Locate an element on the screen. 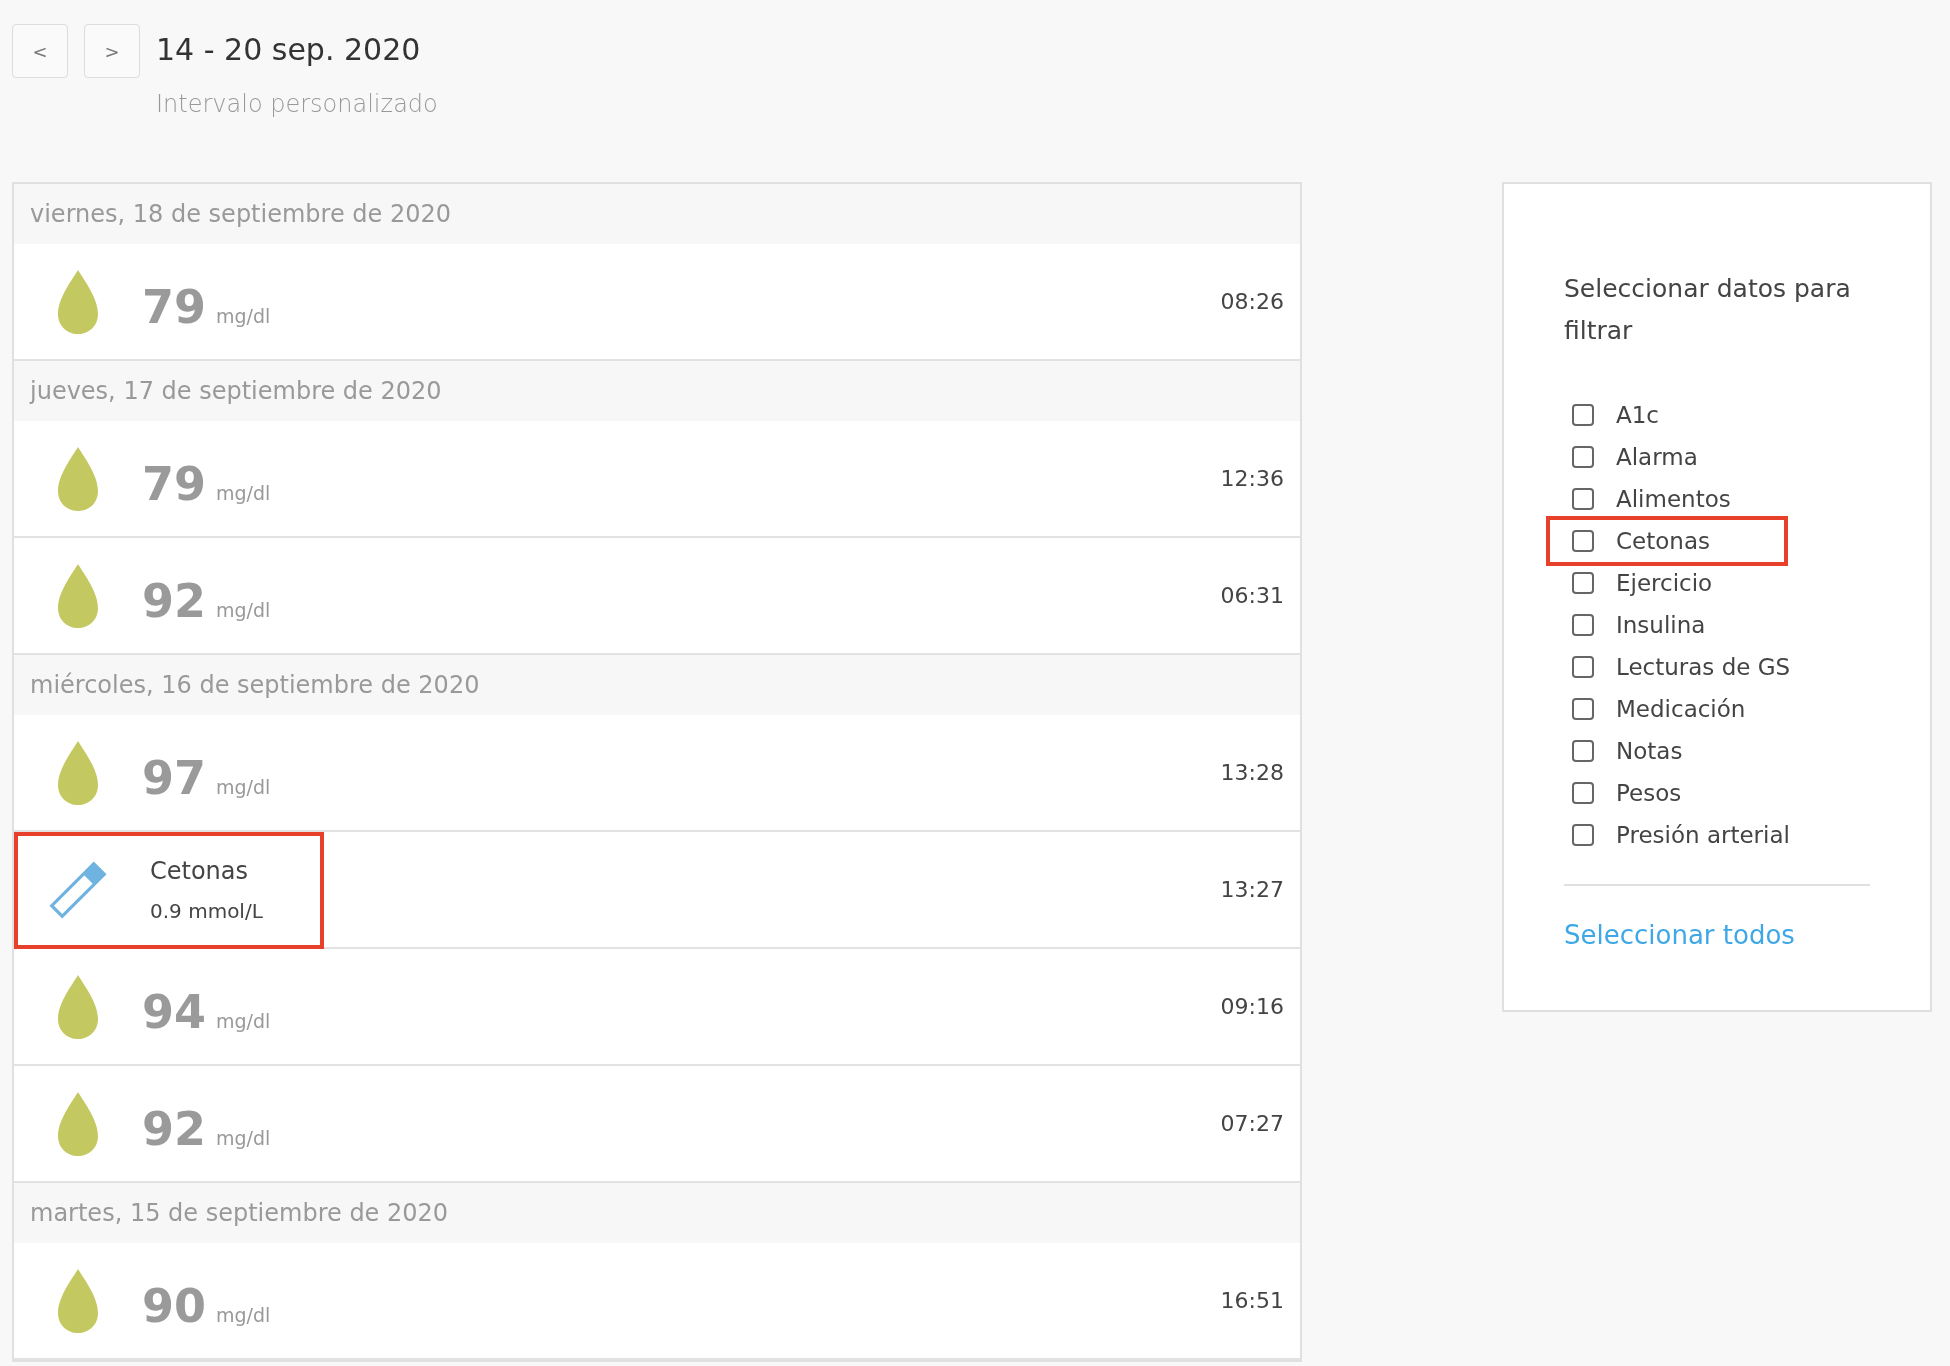 The height and width of the screenshot is (1366, 1950). ketone-value: 0.9 mmol/L is located at coordinates (206, 910).